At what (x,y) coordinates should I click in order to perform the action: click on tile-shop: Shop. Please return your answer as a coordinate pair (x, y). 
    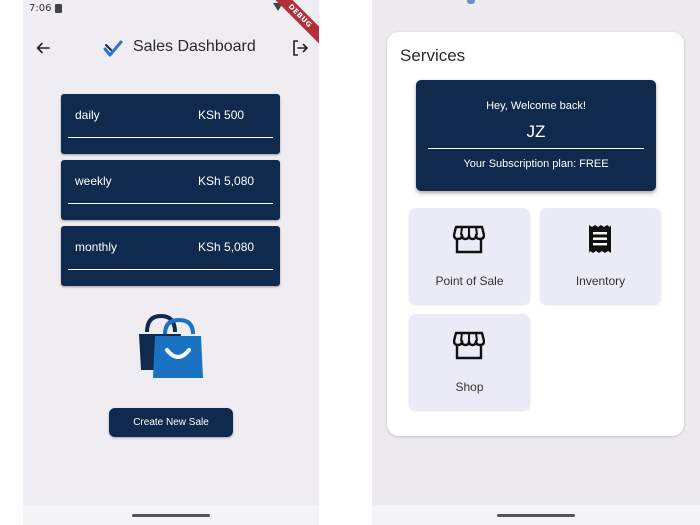
    Looking at the image, I should click on (469, 362).